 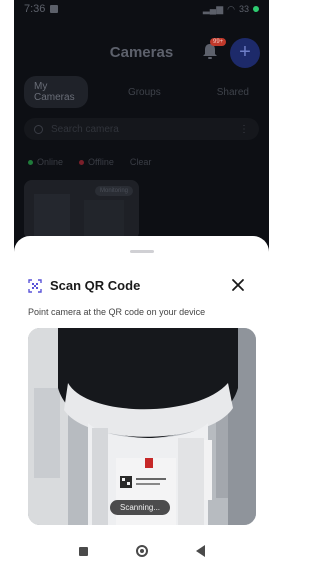 What do you see at coordinates (38, 129) in the screenshot?
I see `search-icon` at bounding box center [38, 129].